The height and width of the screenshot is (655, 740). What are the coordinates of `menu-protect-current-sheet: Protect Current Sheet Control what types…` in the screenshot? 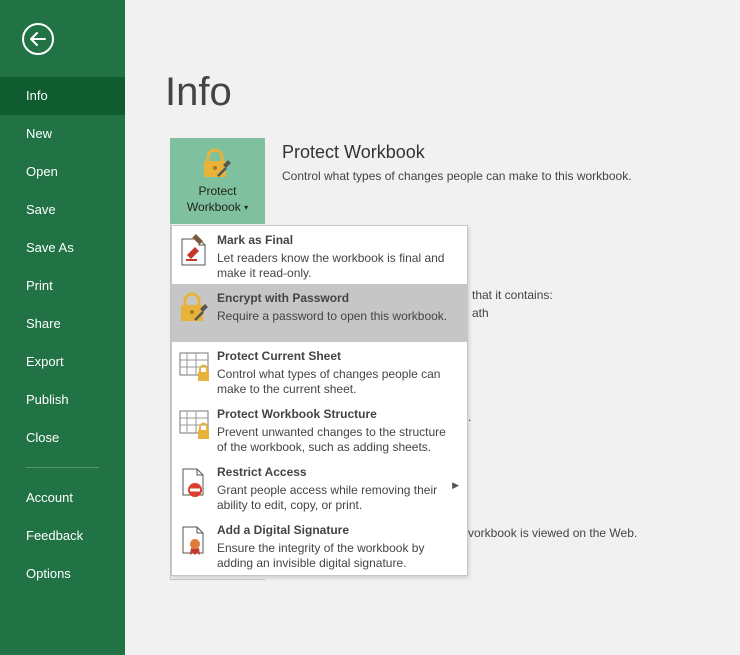 It's located at (319, 371).